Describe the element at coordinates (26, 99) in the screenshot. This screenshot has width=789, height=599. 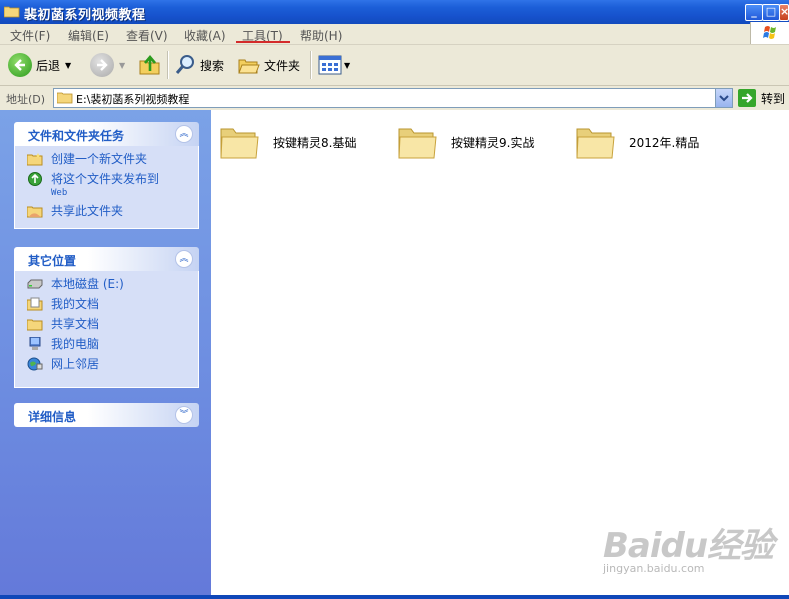
I see `address-label: 地址(D)` at that location.